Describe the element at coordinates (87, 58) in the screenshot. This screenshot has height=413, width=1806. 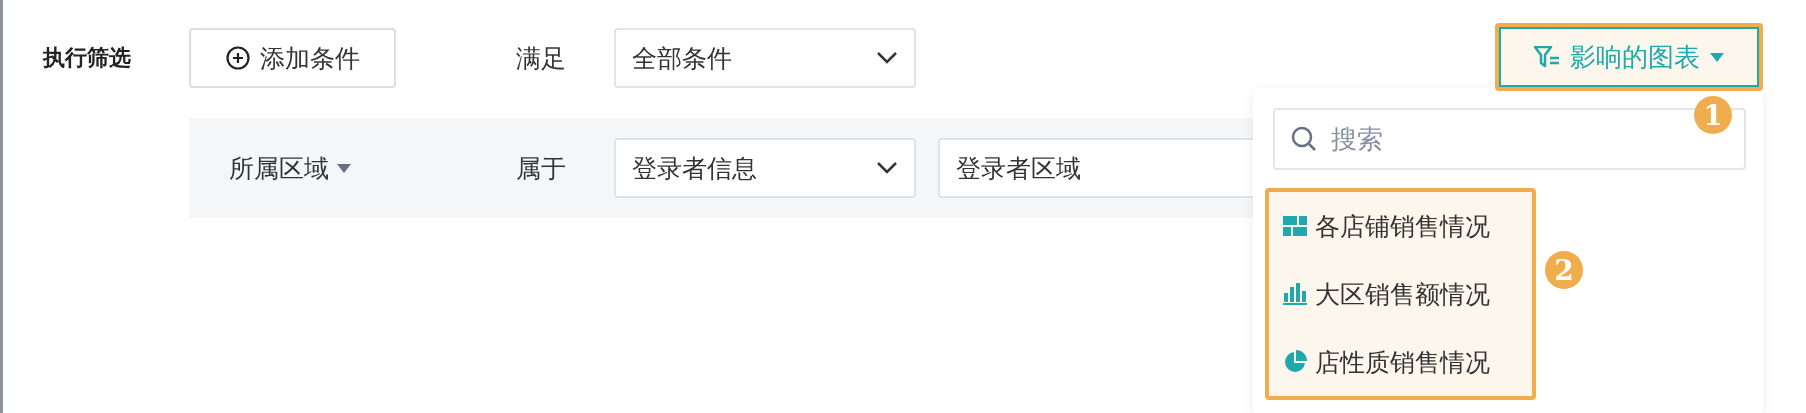
I see `section-label: 执行筛选` at that location.